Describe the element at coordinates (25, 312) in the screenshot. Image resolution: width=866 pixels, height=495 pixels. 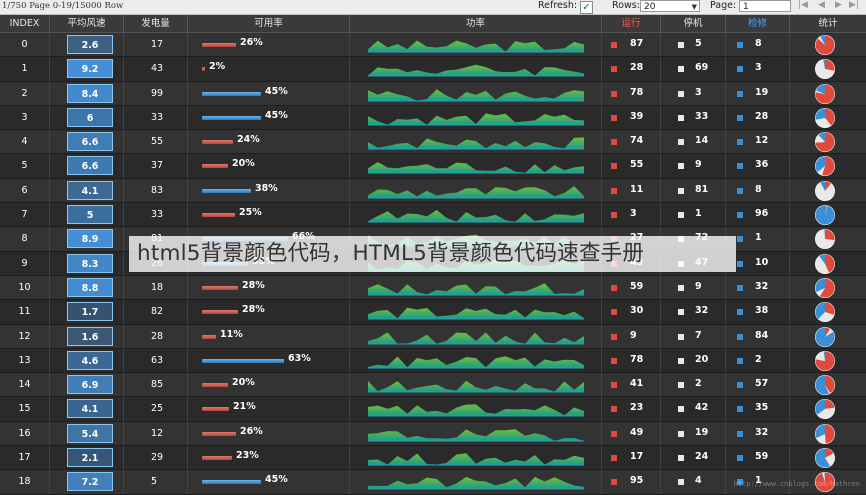
I see `index-cell: 11` at that location.